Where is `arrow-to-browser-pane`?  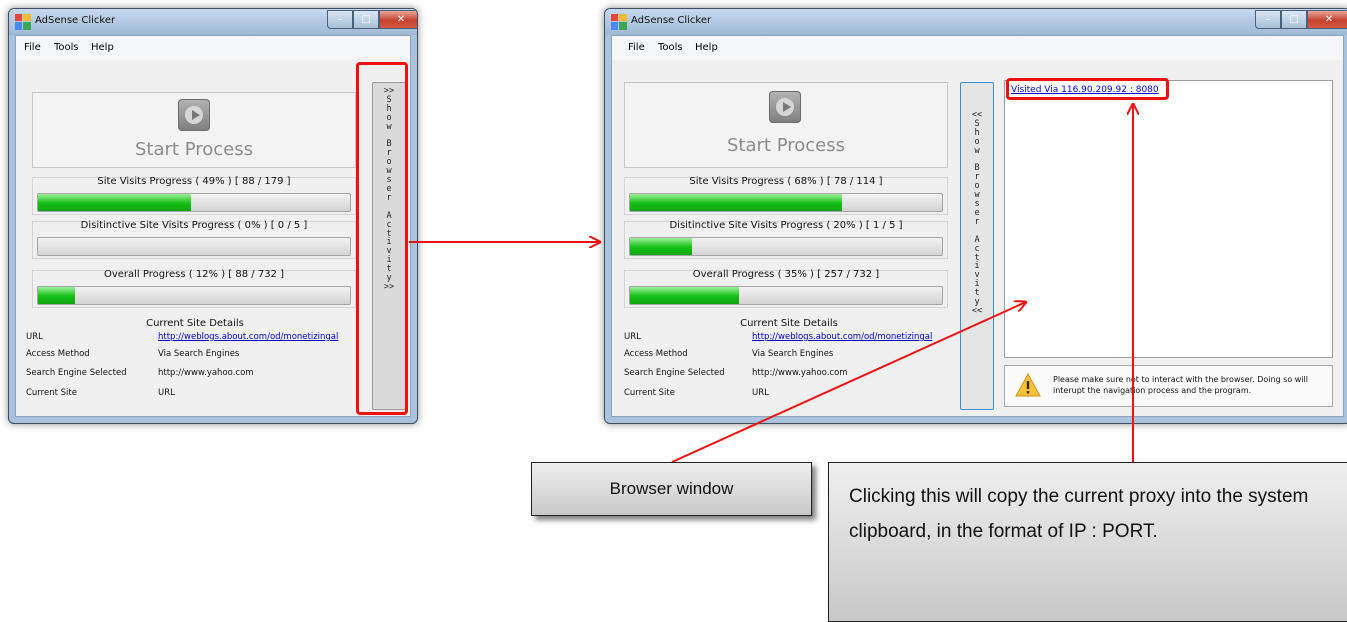 arrow-to-browser-pane is located at coordinates (848, 382).